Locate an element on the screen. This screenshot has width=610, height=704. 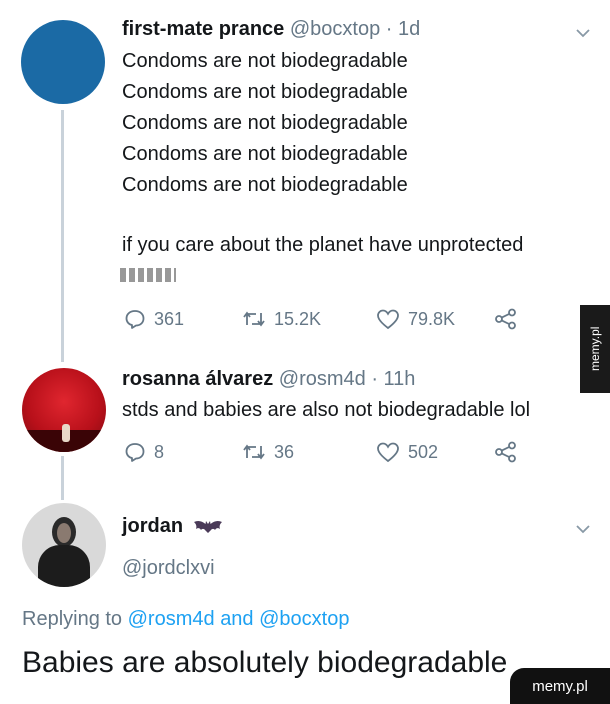
display-name: first-mate prance is located at coordinates (203, 29).